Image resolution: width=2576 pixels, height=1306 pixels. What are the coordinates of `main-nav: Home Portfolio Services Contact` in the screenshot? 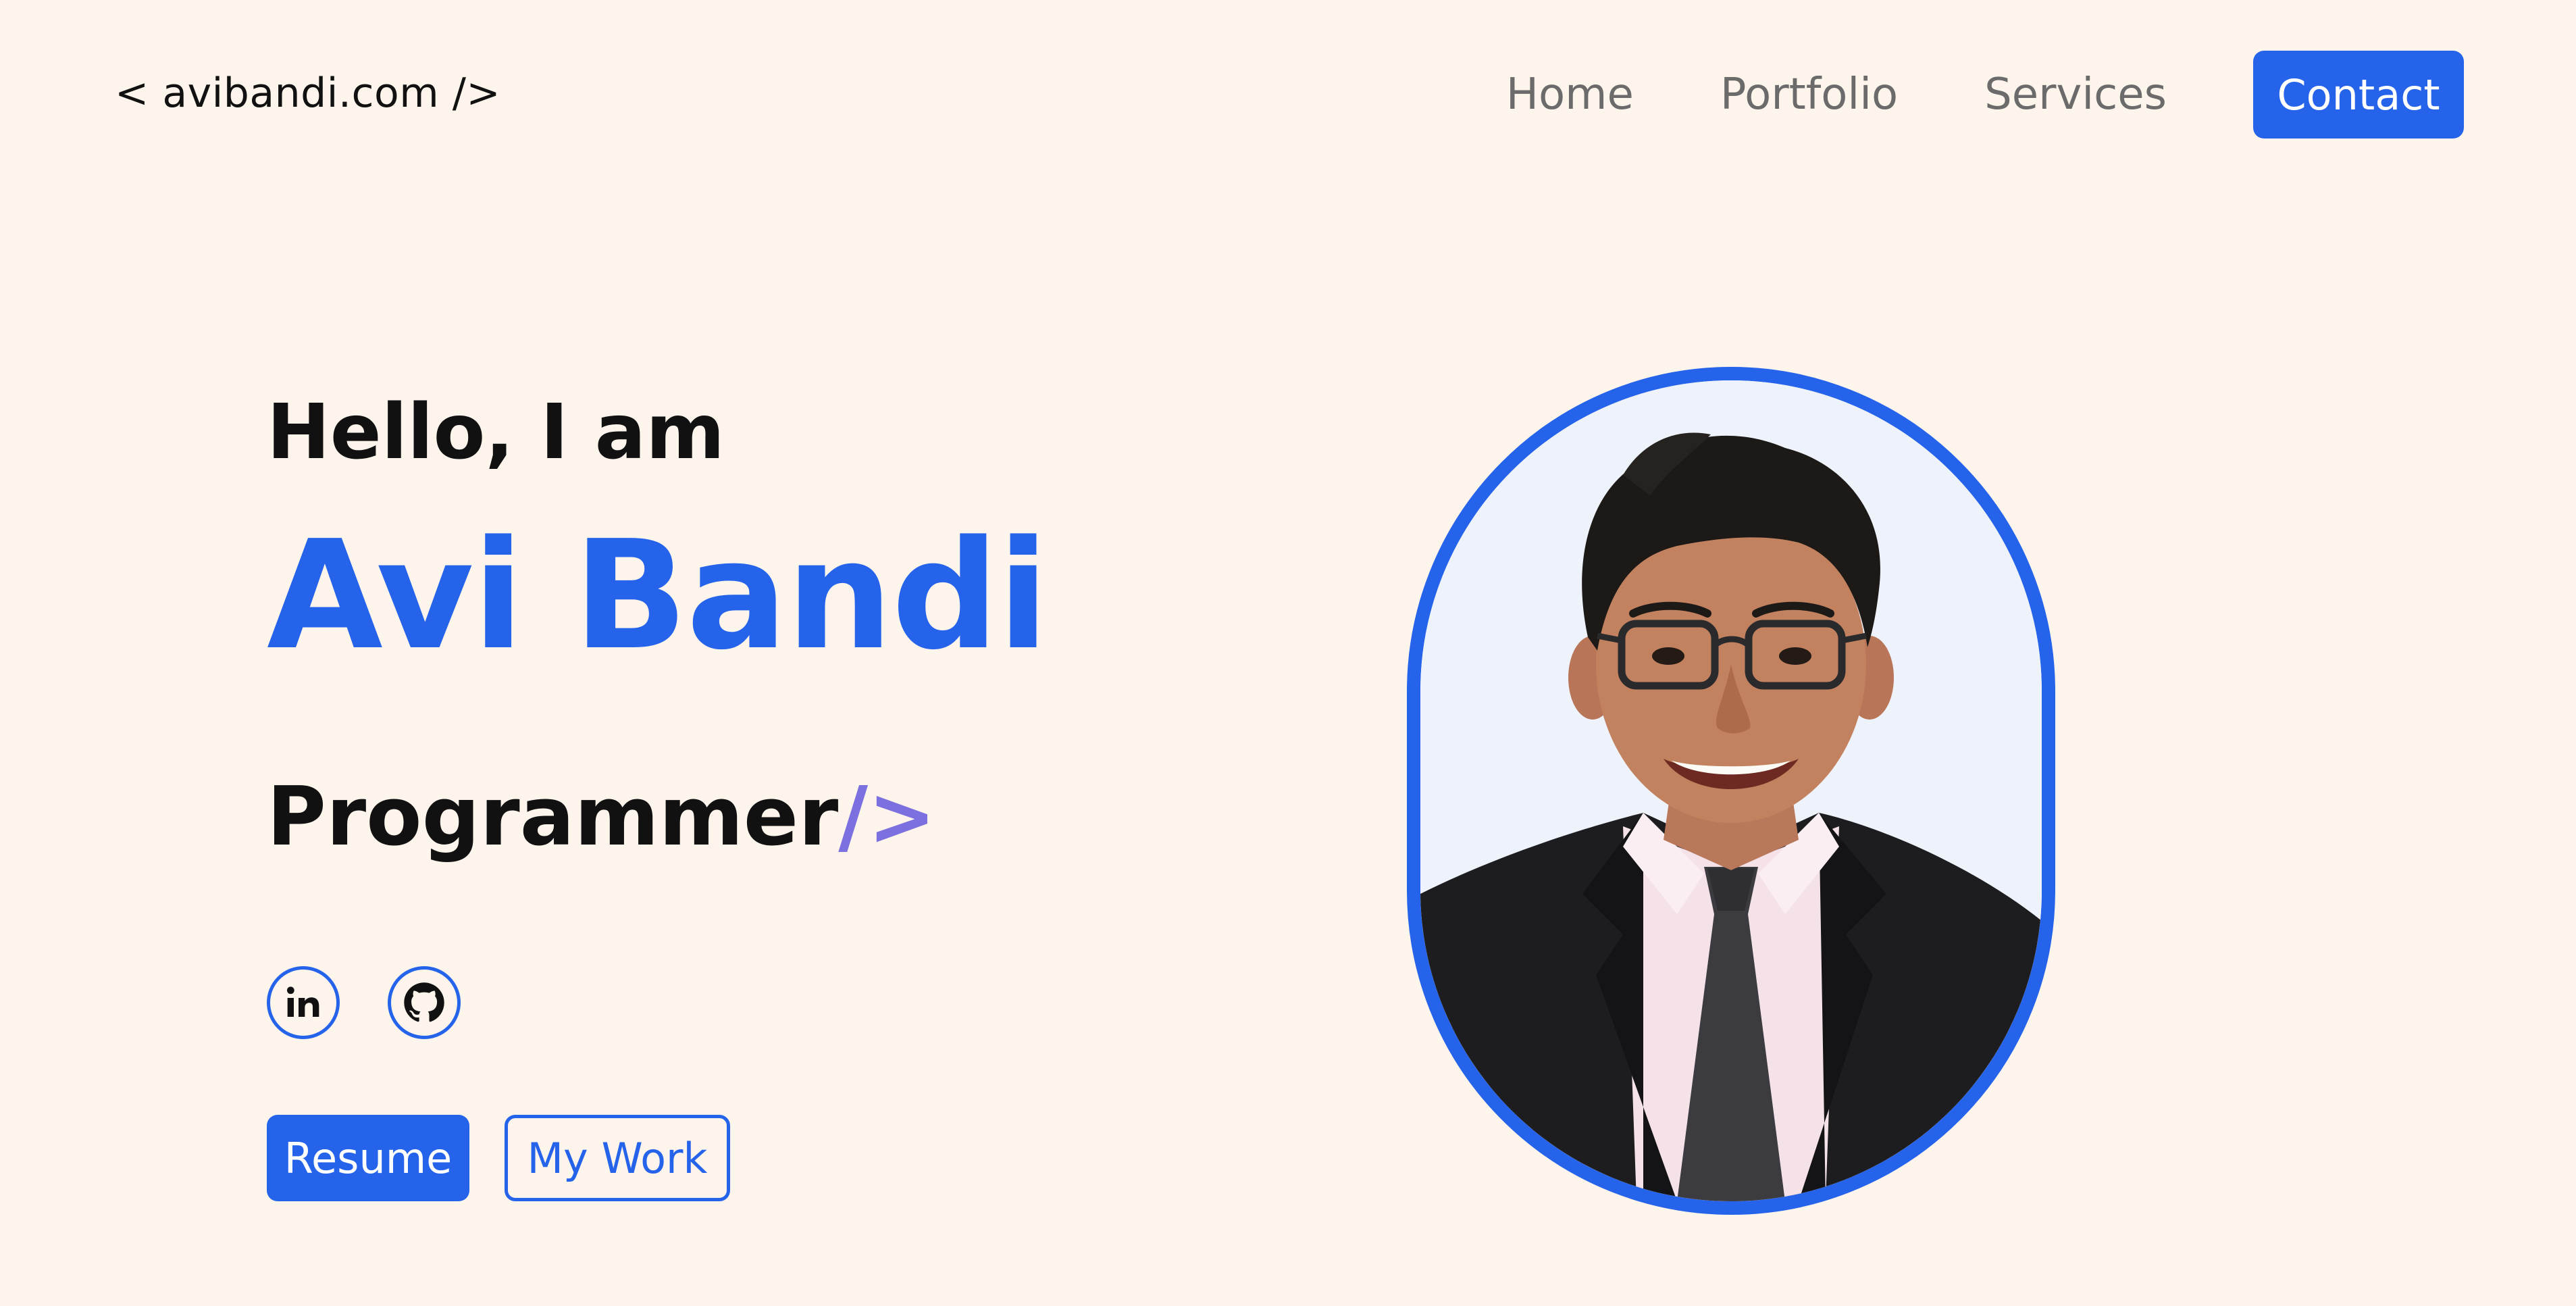 It's located at (1985, 95).